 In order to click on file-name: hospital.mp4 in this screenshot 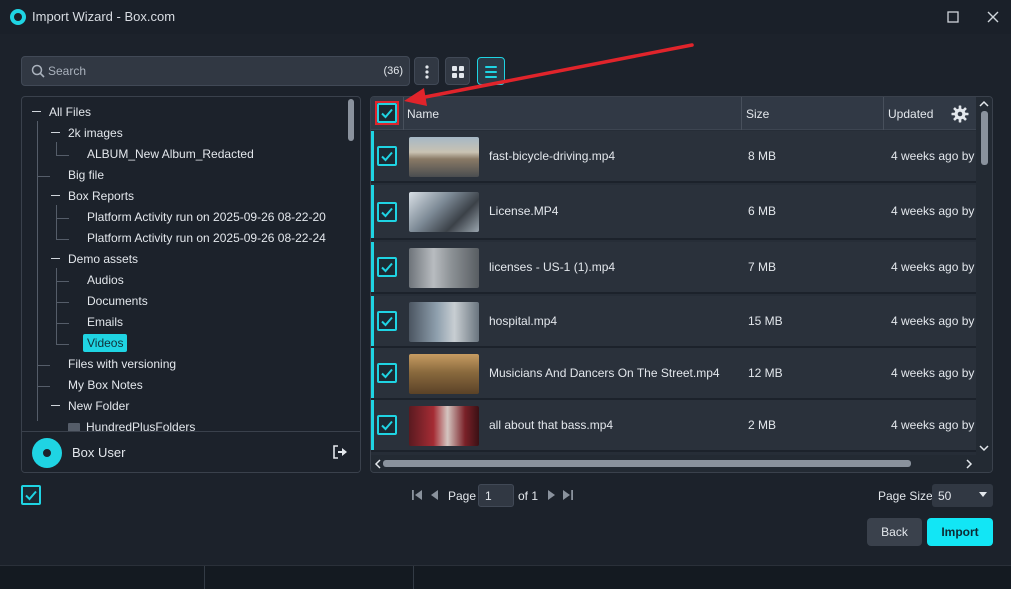, I will do `click(523, 321)`.